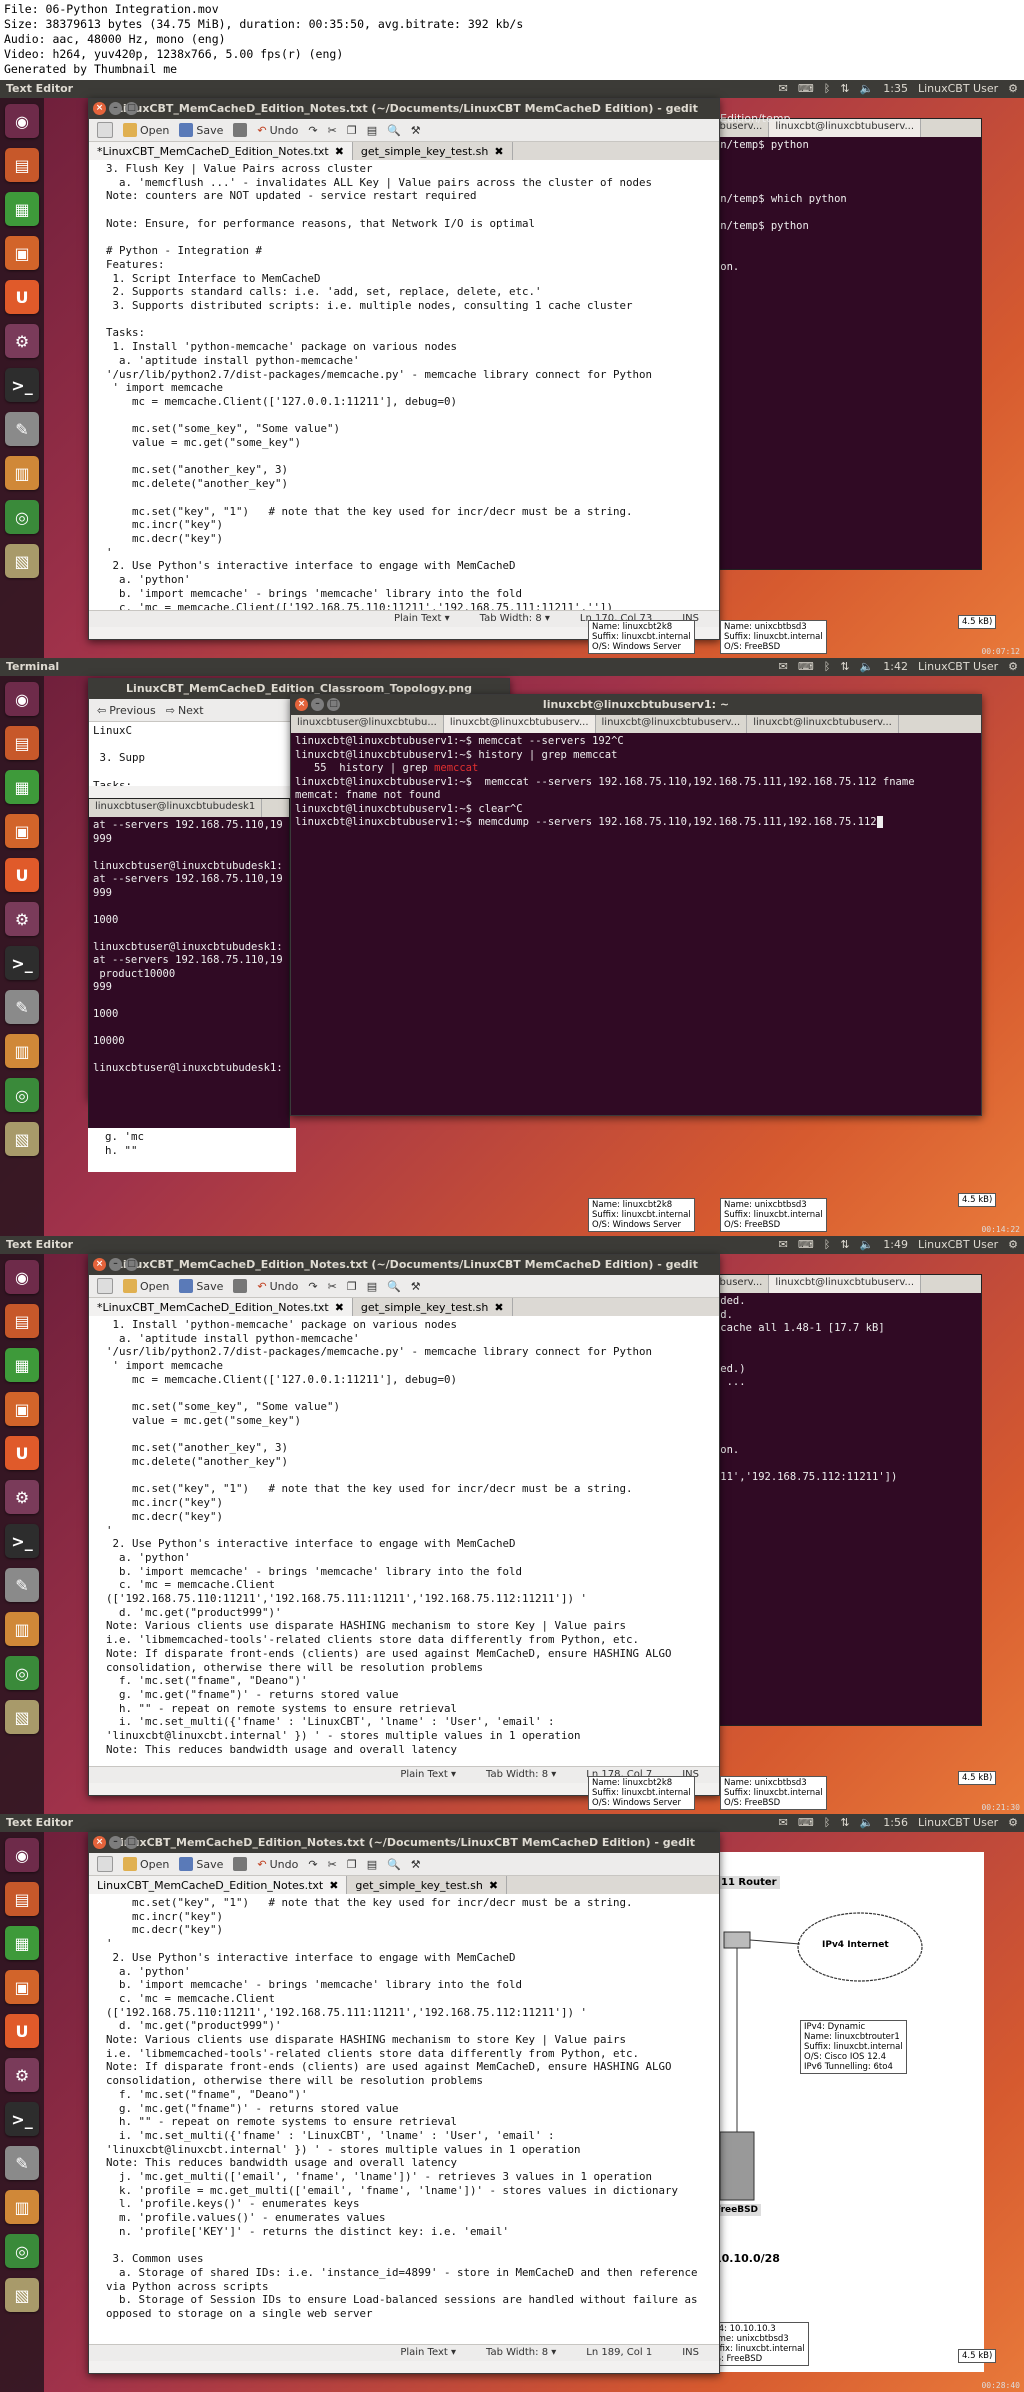 This screenshot has width=1024, height=2392. I want to click on clock: 1:35, so click(895, 89).